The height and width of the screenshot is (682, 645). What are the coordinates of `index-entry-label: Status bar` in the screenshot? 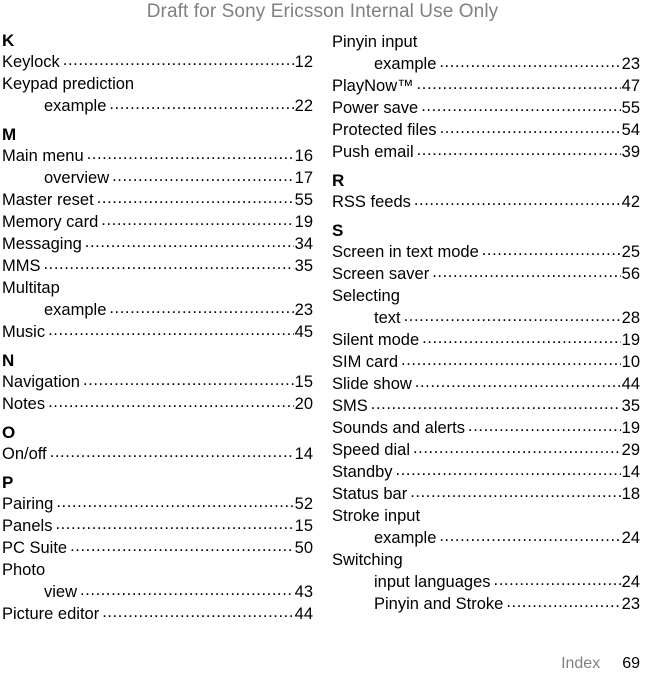 It's located at (370, 494).